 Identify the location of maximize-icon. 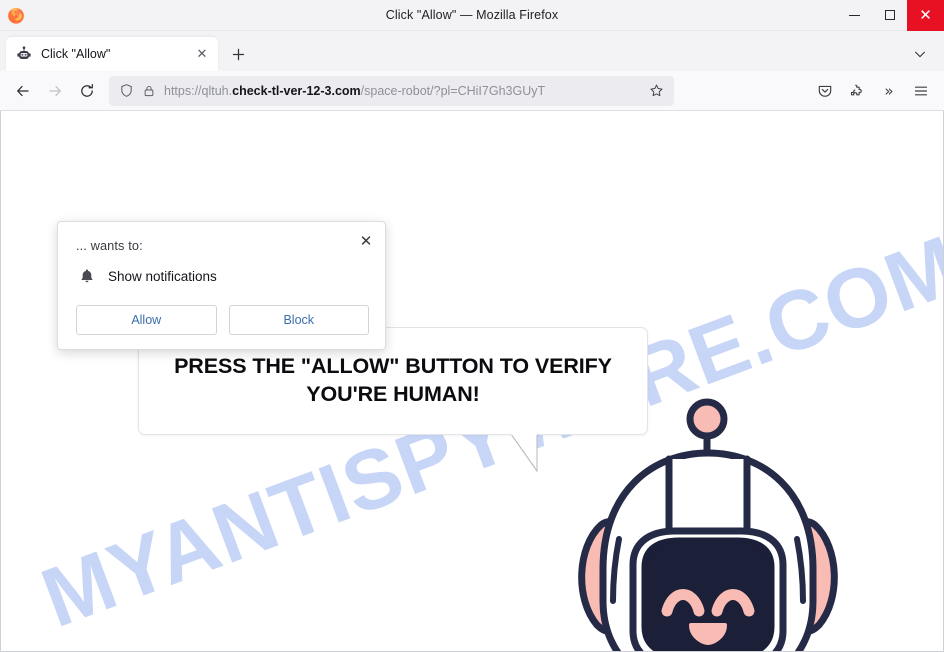
(889, 15).